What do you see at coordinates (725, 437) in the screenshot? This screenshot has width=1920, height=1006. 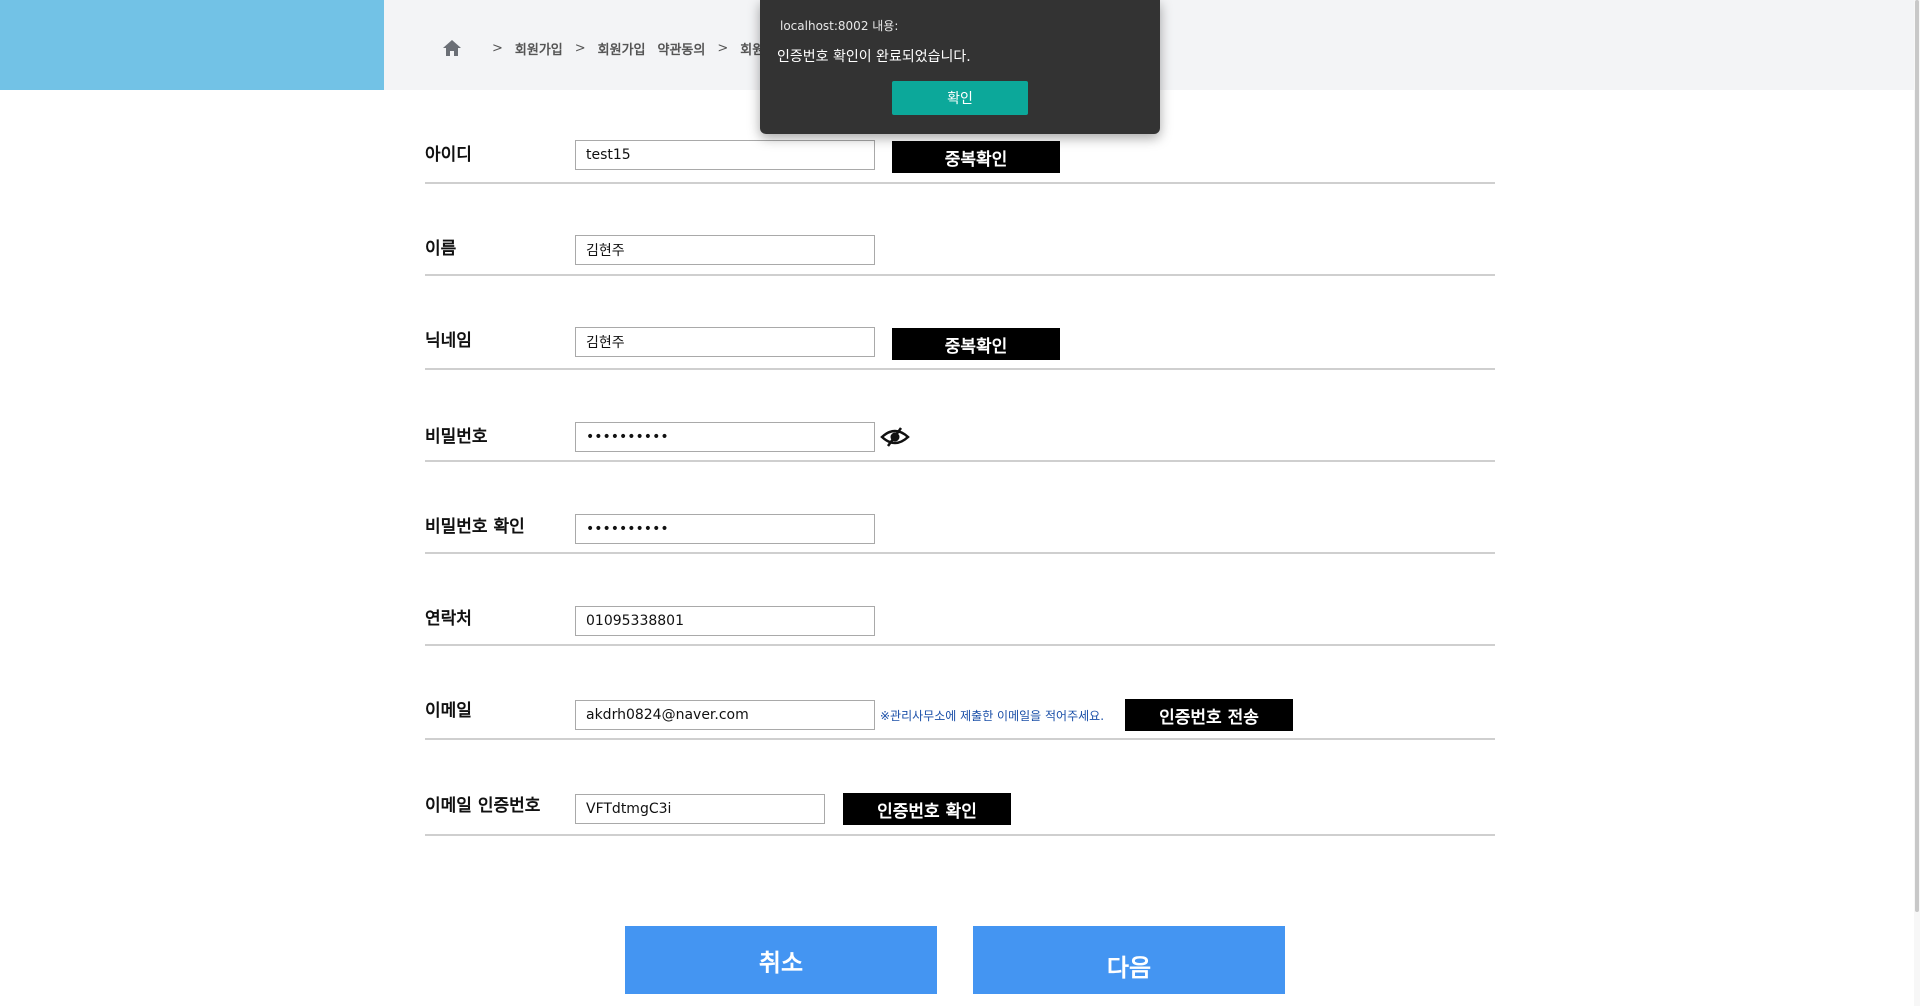 I see `password-input` at bounding box center [725, 437].